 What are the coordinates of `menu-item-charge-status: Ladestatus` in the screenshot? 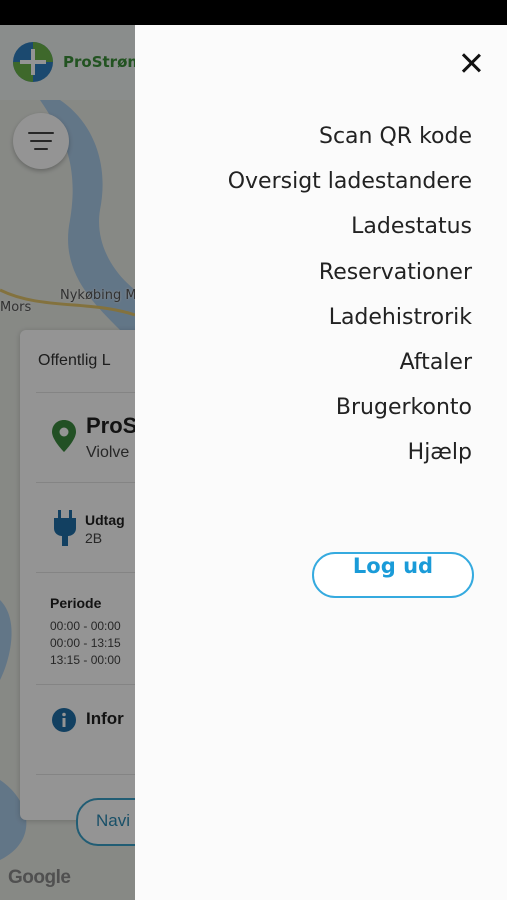 It's located at (350, 235).